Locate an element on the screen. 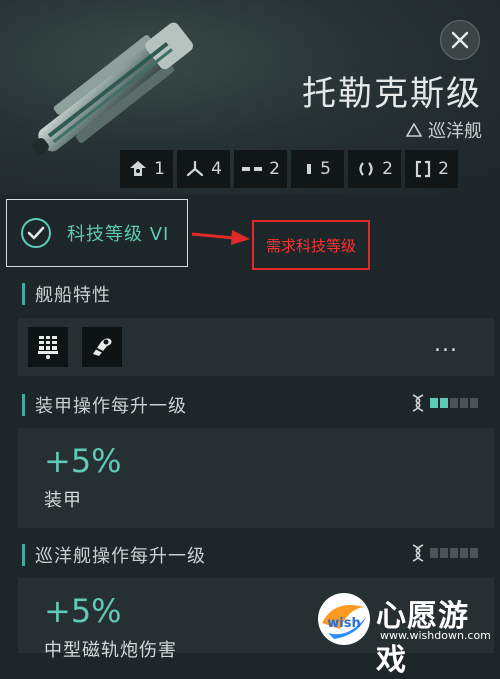 This screenshot has height=679, width=500. railgun-icon is located at coordinates (102, 347).